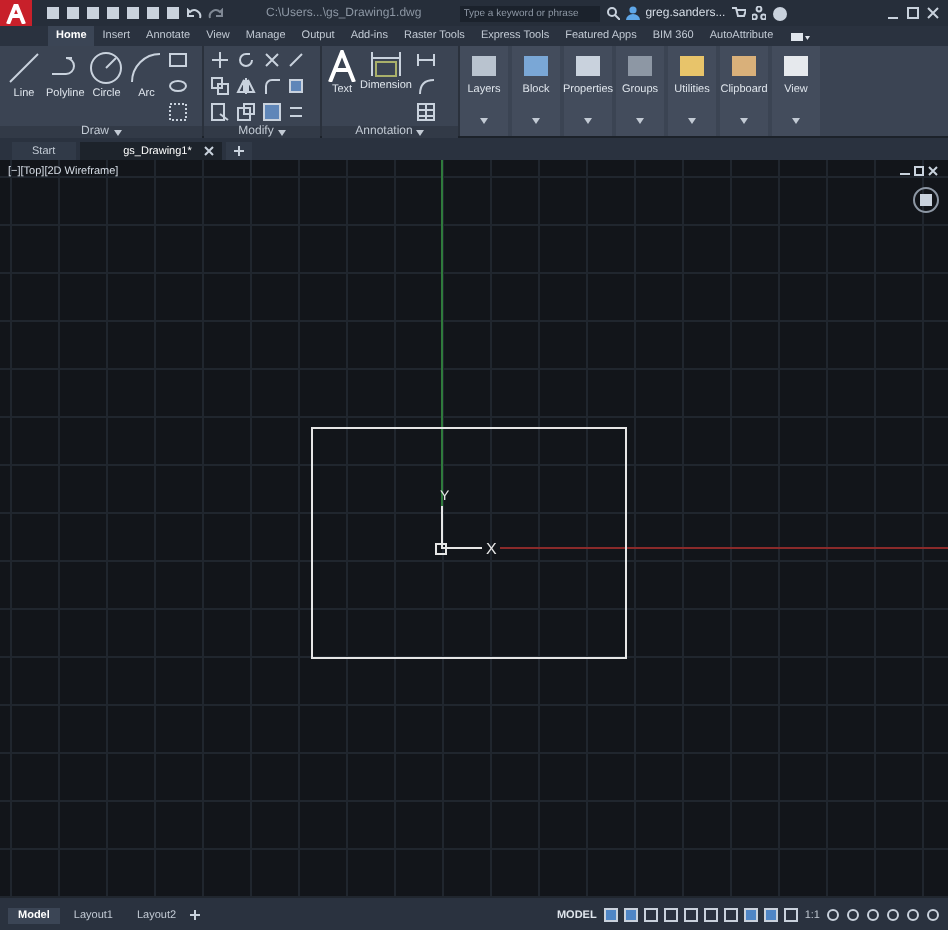 The width and height of the screenshot is (948, 930). What do you see at coordinates (178, 60) in the screenshot?
I see `rectangle-icon` at bounding box center [178, 60].